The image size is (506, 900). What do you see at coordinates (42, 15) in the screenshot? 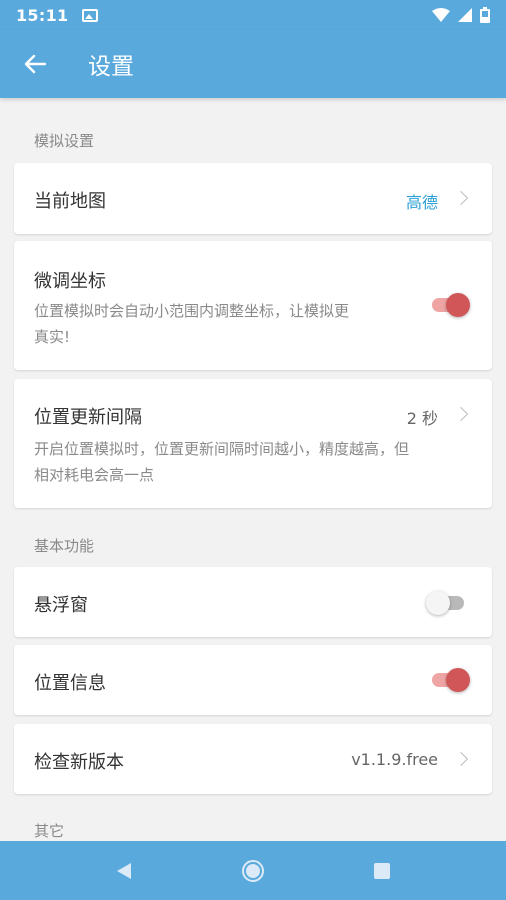
I see `status-time: 15:11` at bounding box center [42, 15].